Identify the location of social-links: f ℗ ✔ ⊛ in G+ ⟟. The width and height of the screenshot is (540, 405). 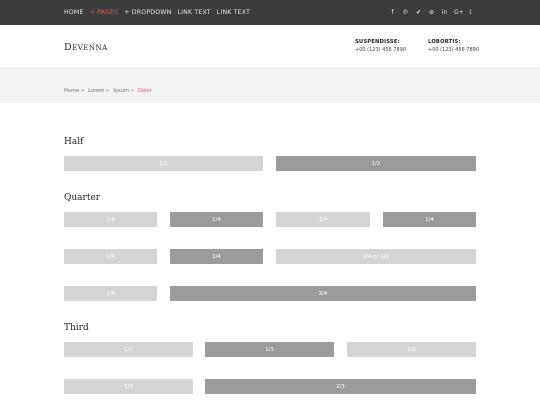
(428, 12).